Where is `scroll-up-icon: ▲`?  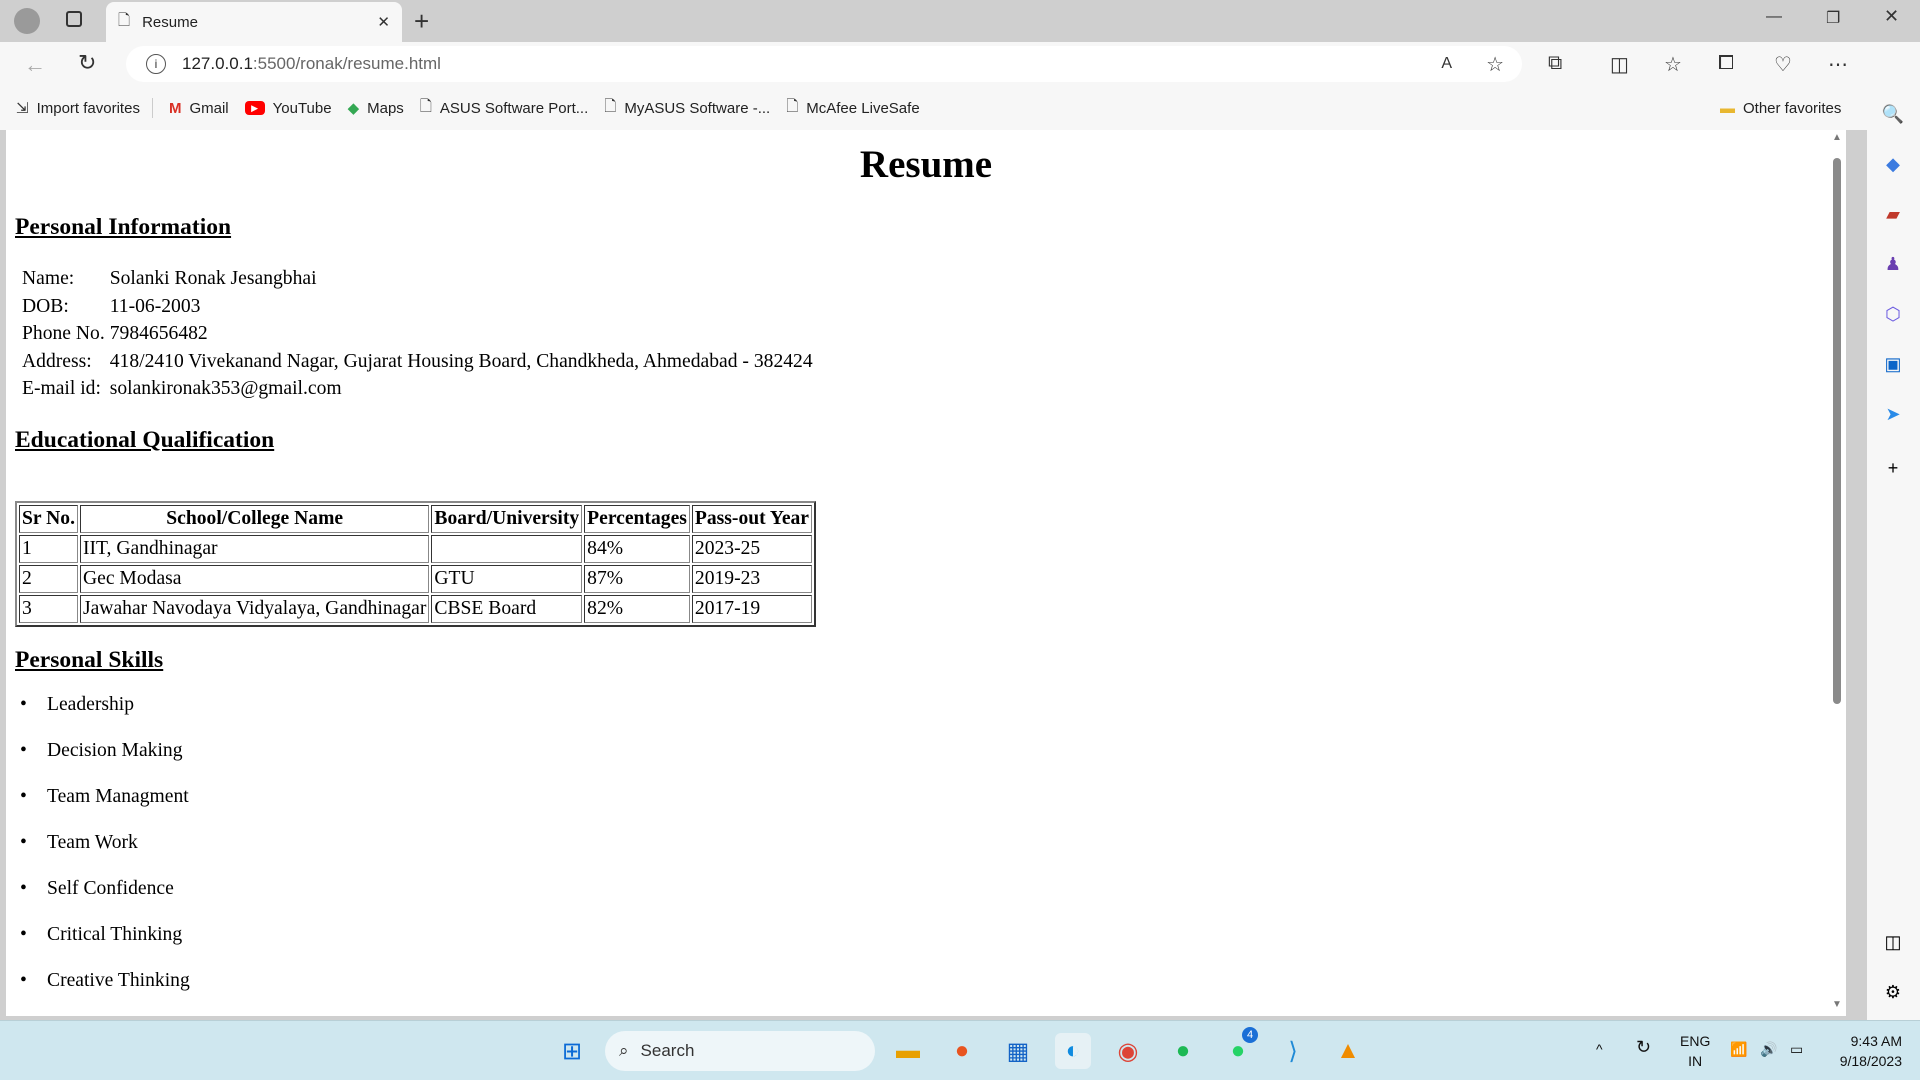 scroll-up-icon: ▲ is located at coordinates (1837, 137).